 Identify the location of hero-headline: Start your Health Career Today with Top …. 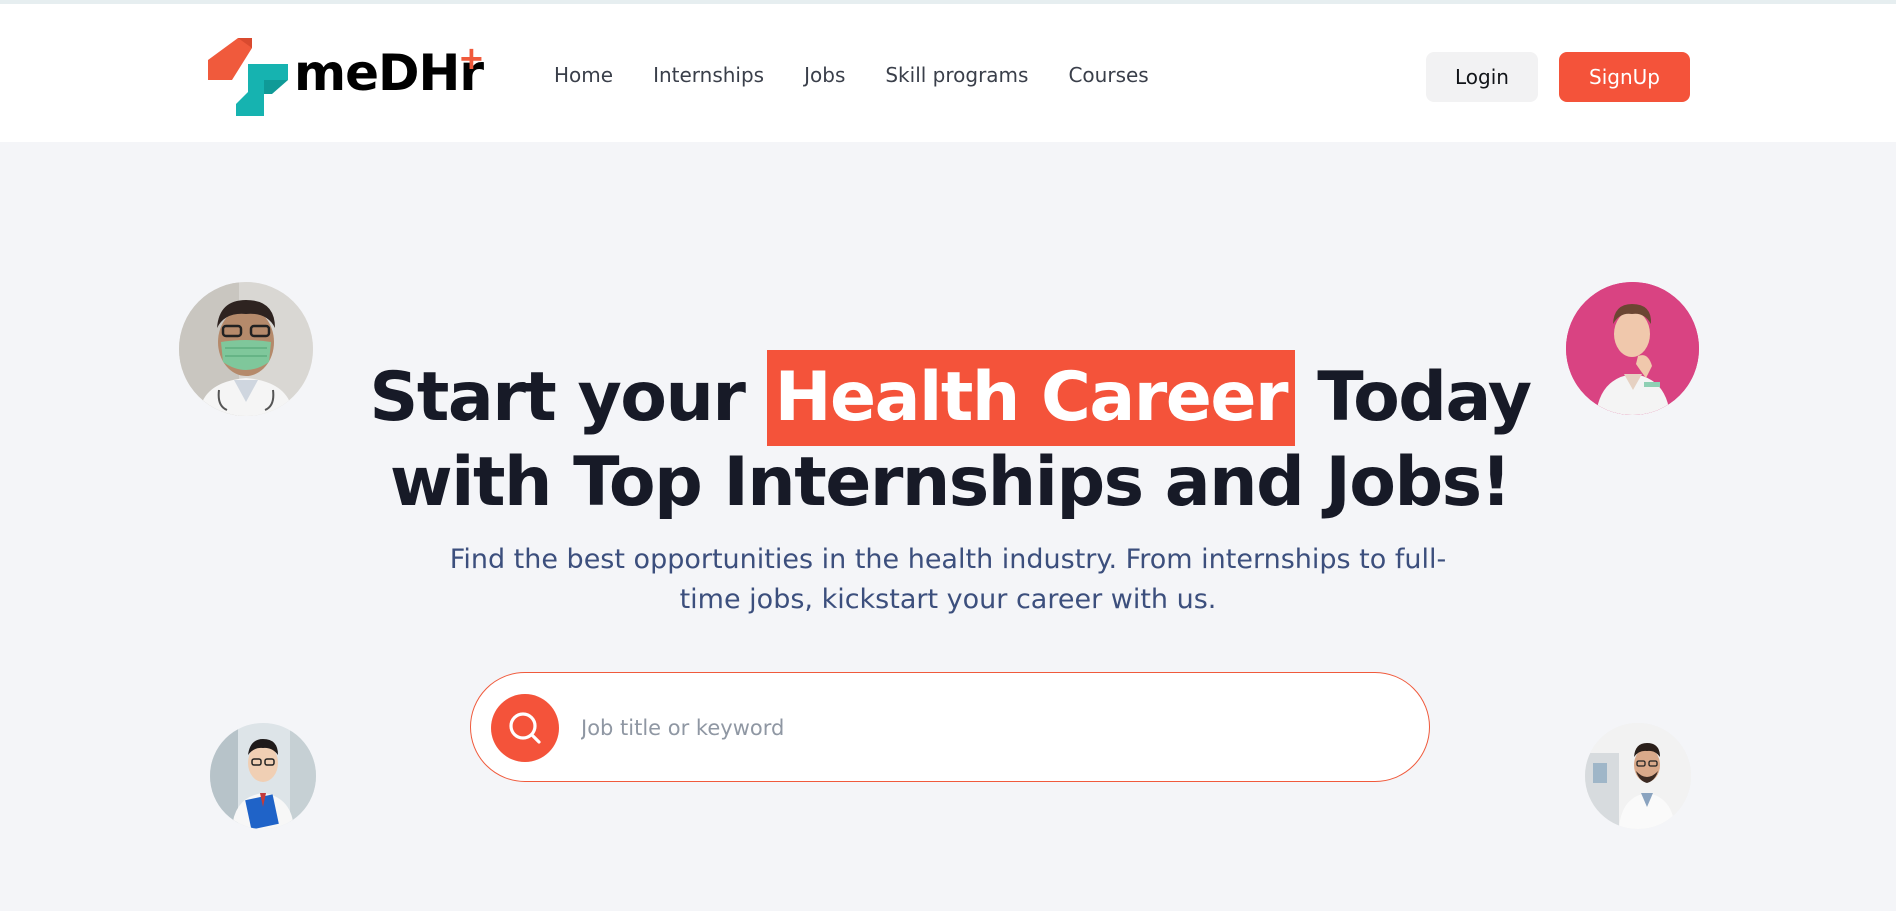
(950, 435).